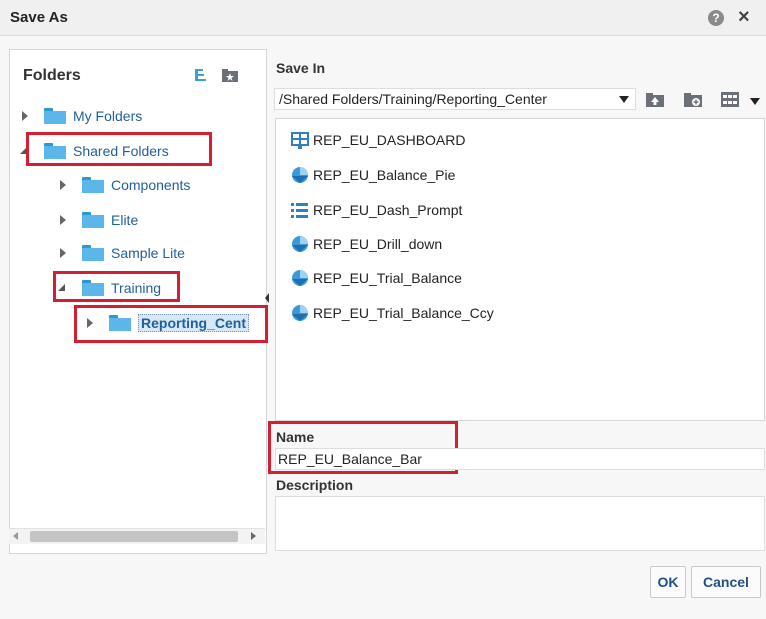 The height and width of the screenshot is (619, 766). Describe the element at coordinates (693, 99) in the screenshot. I see `create-folder-icon` at that location.